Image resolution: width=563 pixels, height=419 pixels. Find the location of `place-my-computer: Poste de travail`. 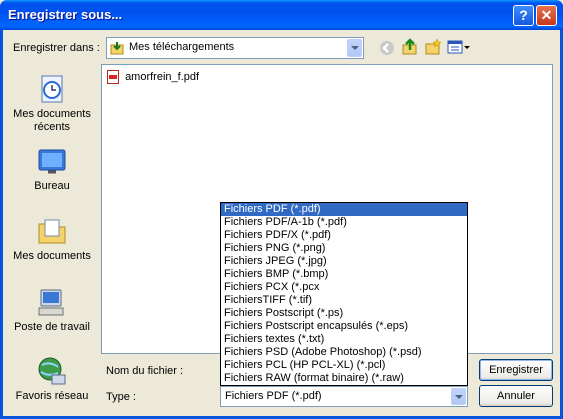

place-my-computer: Poste de travail is located at coordinates (52, 310).